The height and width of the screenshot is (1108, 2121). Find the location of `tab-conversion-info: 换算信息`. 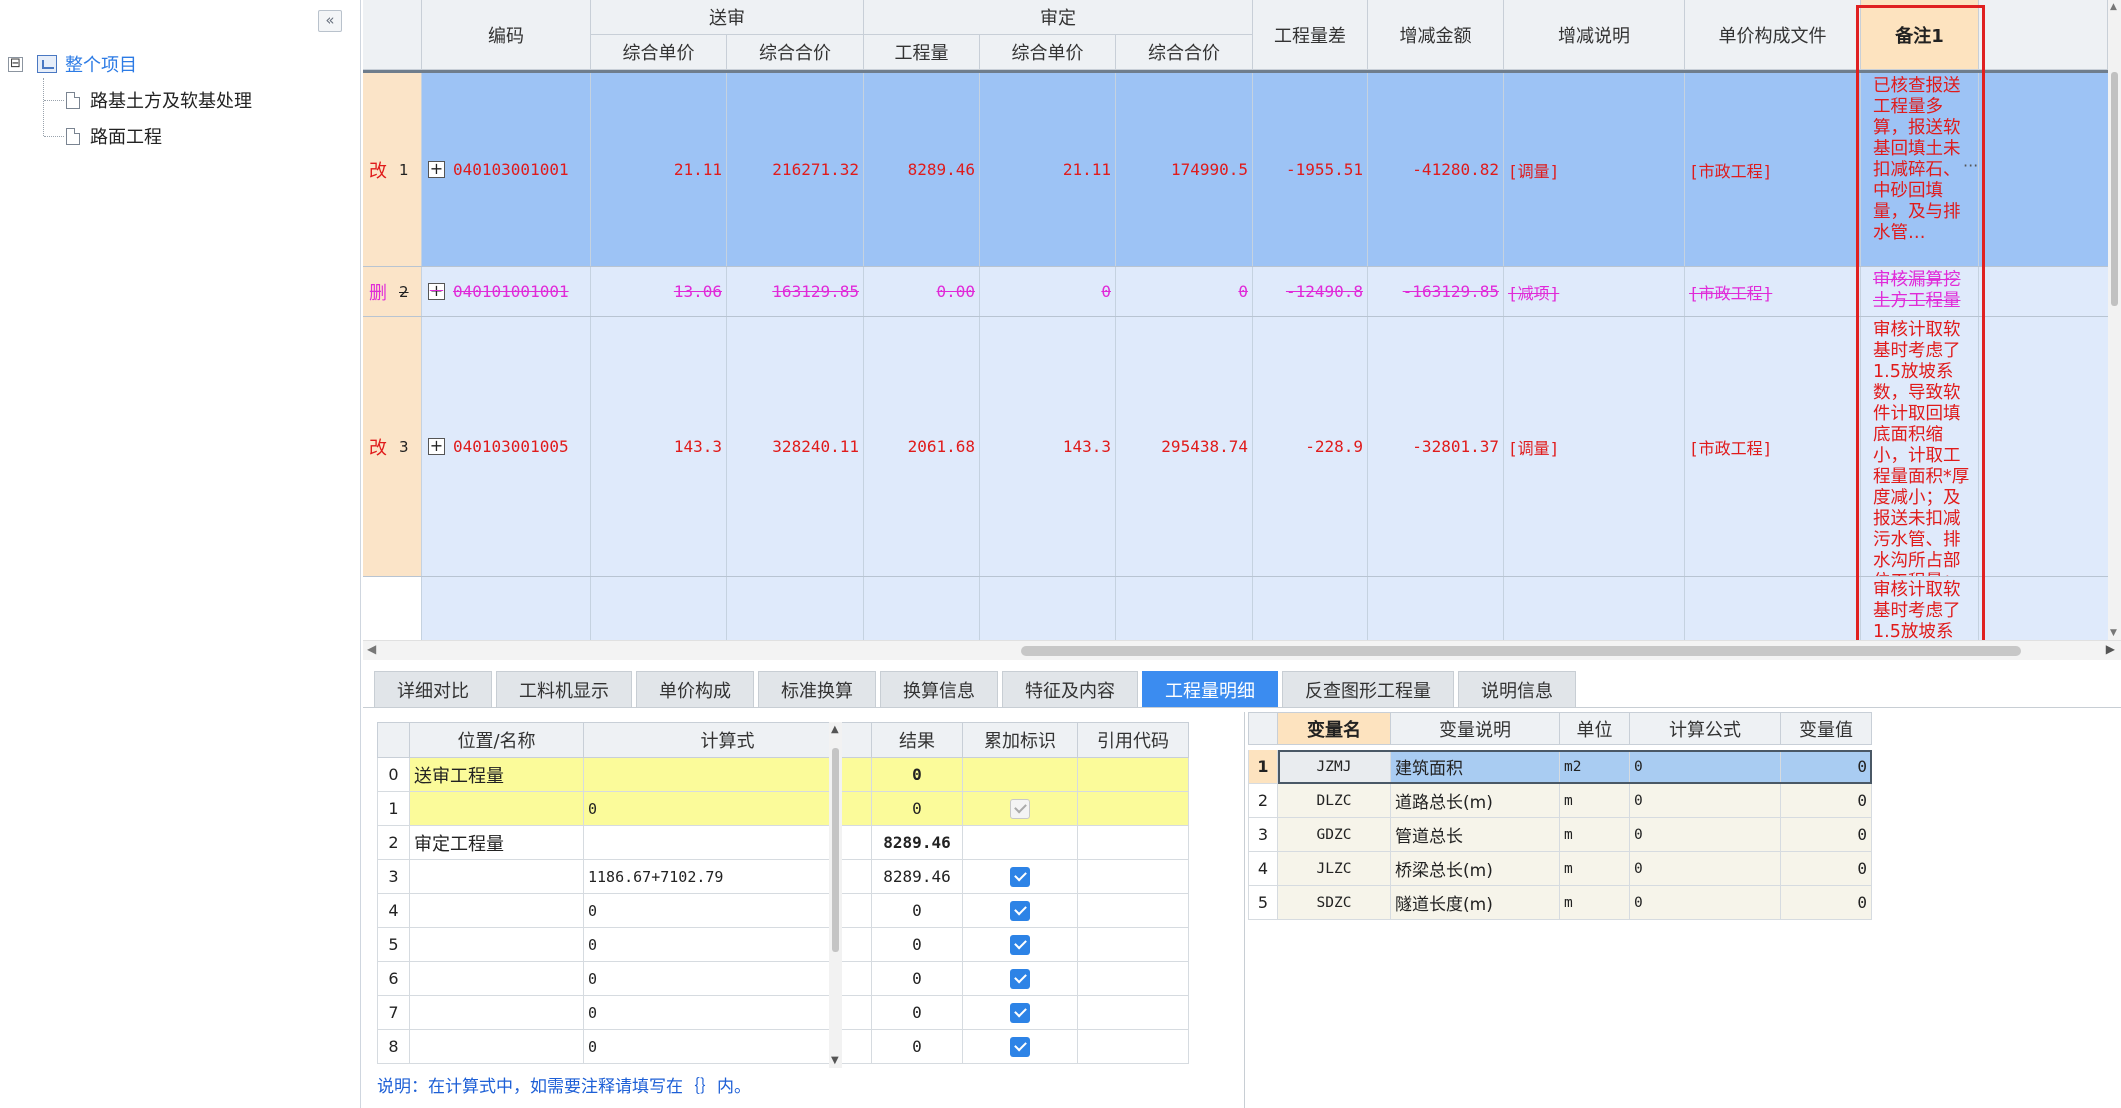

tab-conversion-info: 换算信息 is located at coordinates (939, 689).